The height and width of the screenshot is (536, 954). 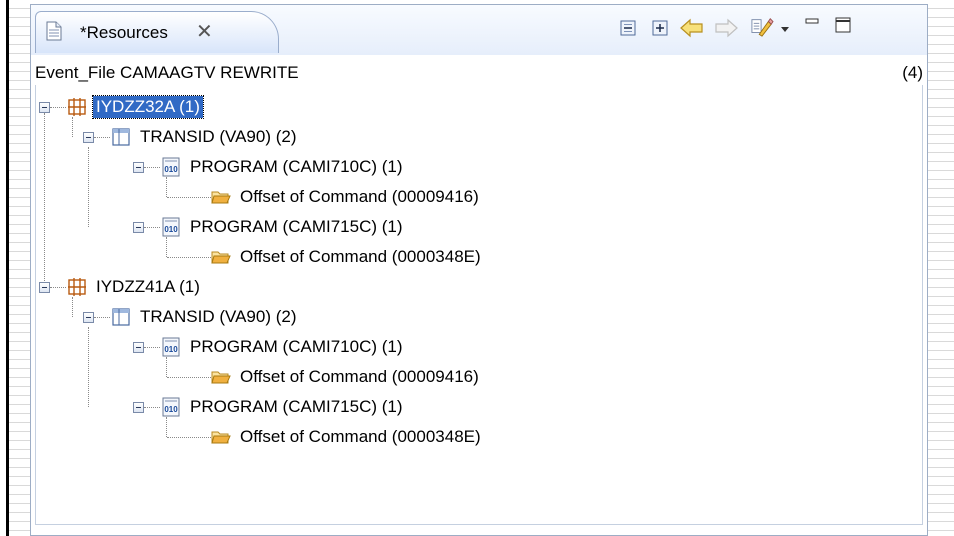 I want to click on minimize-icon, so click(x=812, y=26).